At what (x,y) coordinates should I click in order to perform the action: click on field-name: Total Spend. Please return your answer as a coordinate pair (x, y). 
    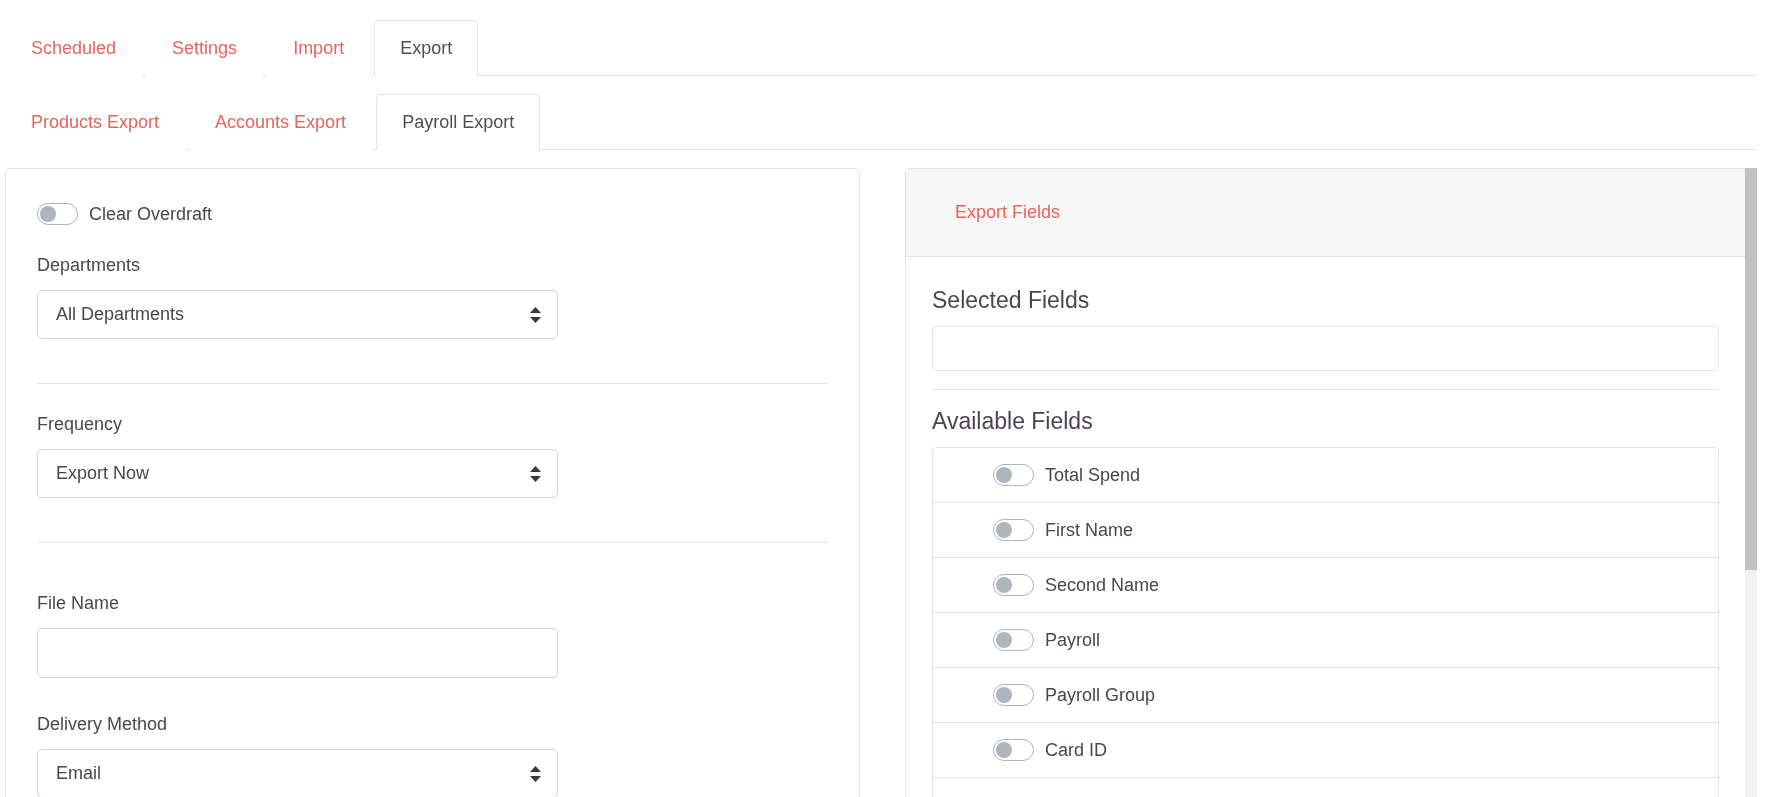
    Looking at the image, I should click on (1093, 475).